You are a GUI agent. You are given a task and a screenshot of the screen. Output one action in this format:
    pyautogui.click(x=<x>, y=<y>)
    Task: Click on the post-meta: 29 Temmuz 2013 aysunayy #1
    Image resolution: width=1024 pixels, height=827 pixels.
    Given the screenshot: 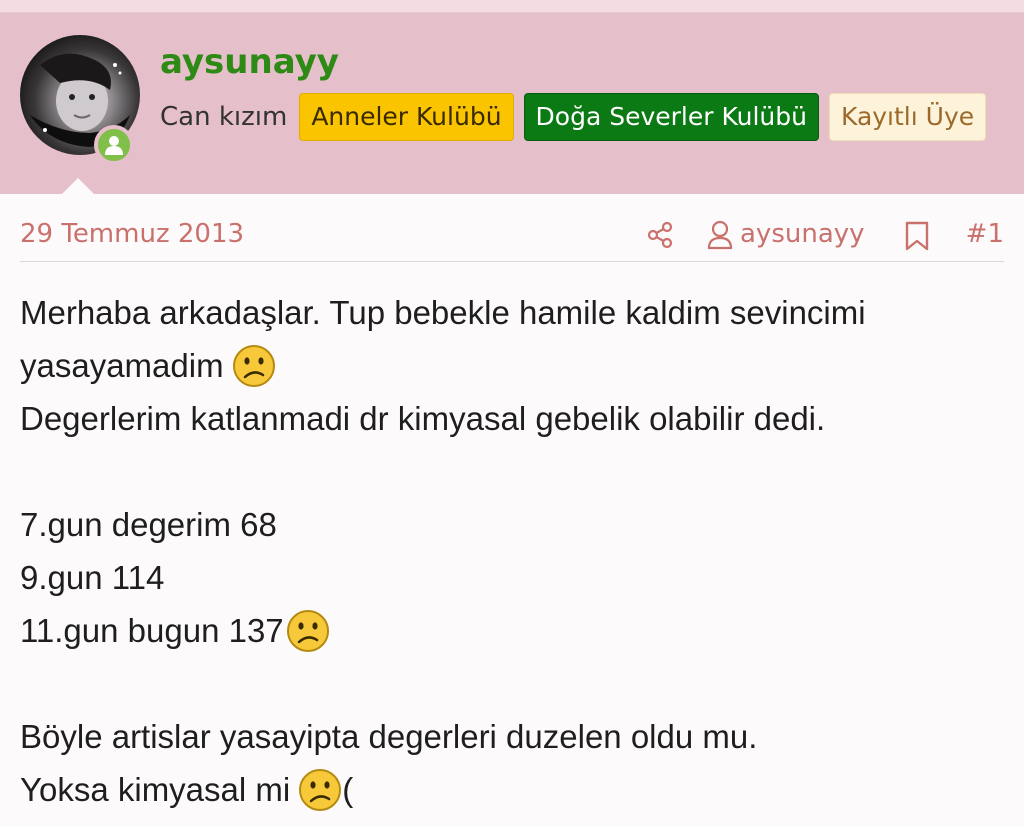 What is the action you would take?
    pyautogui.click(x=512, y=238)
    